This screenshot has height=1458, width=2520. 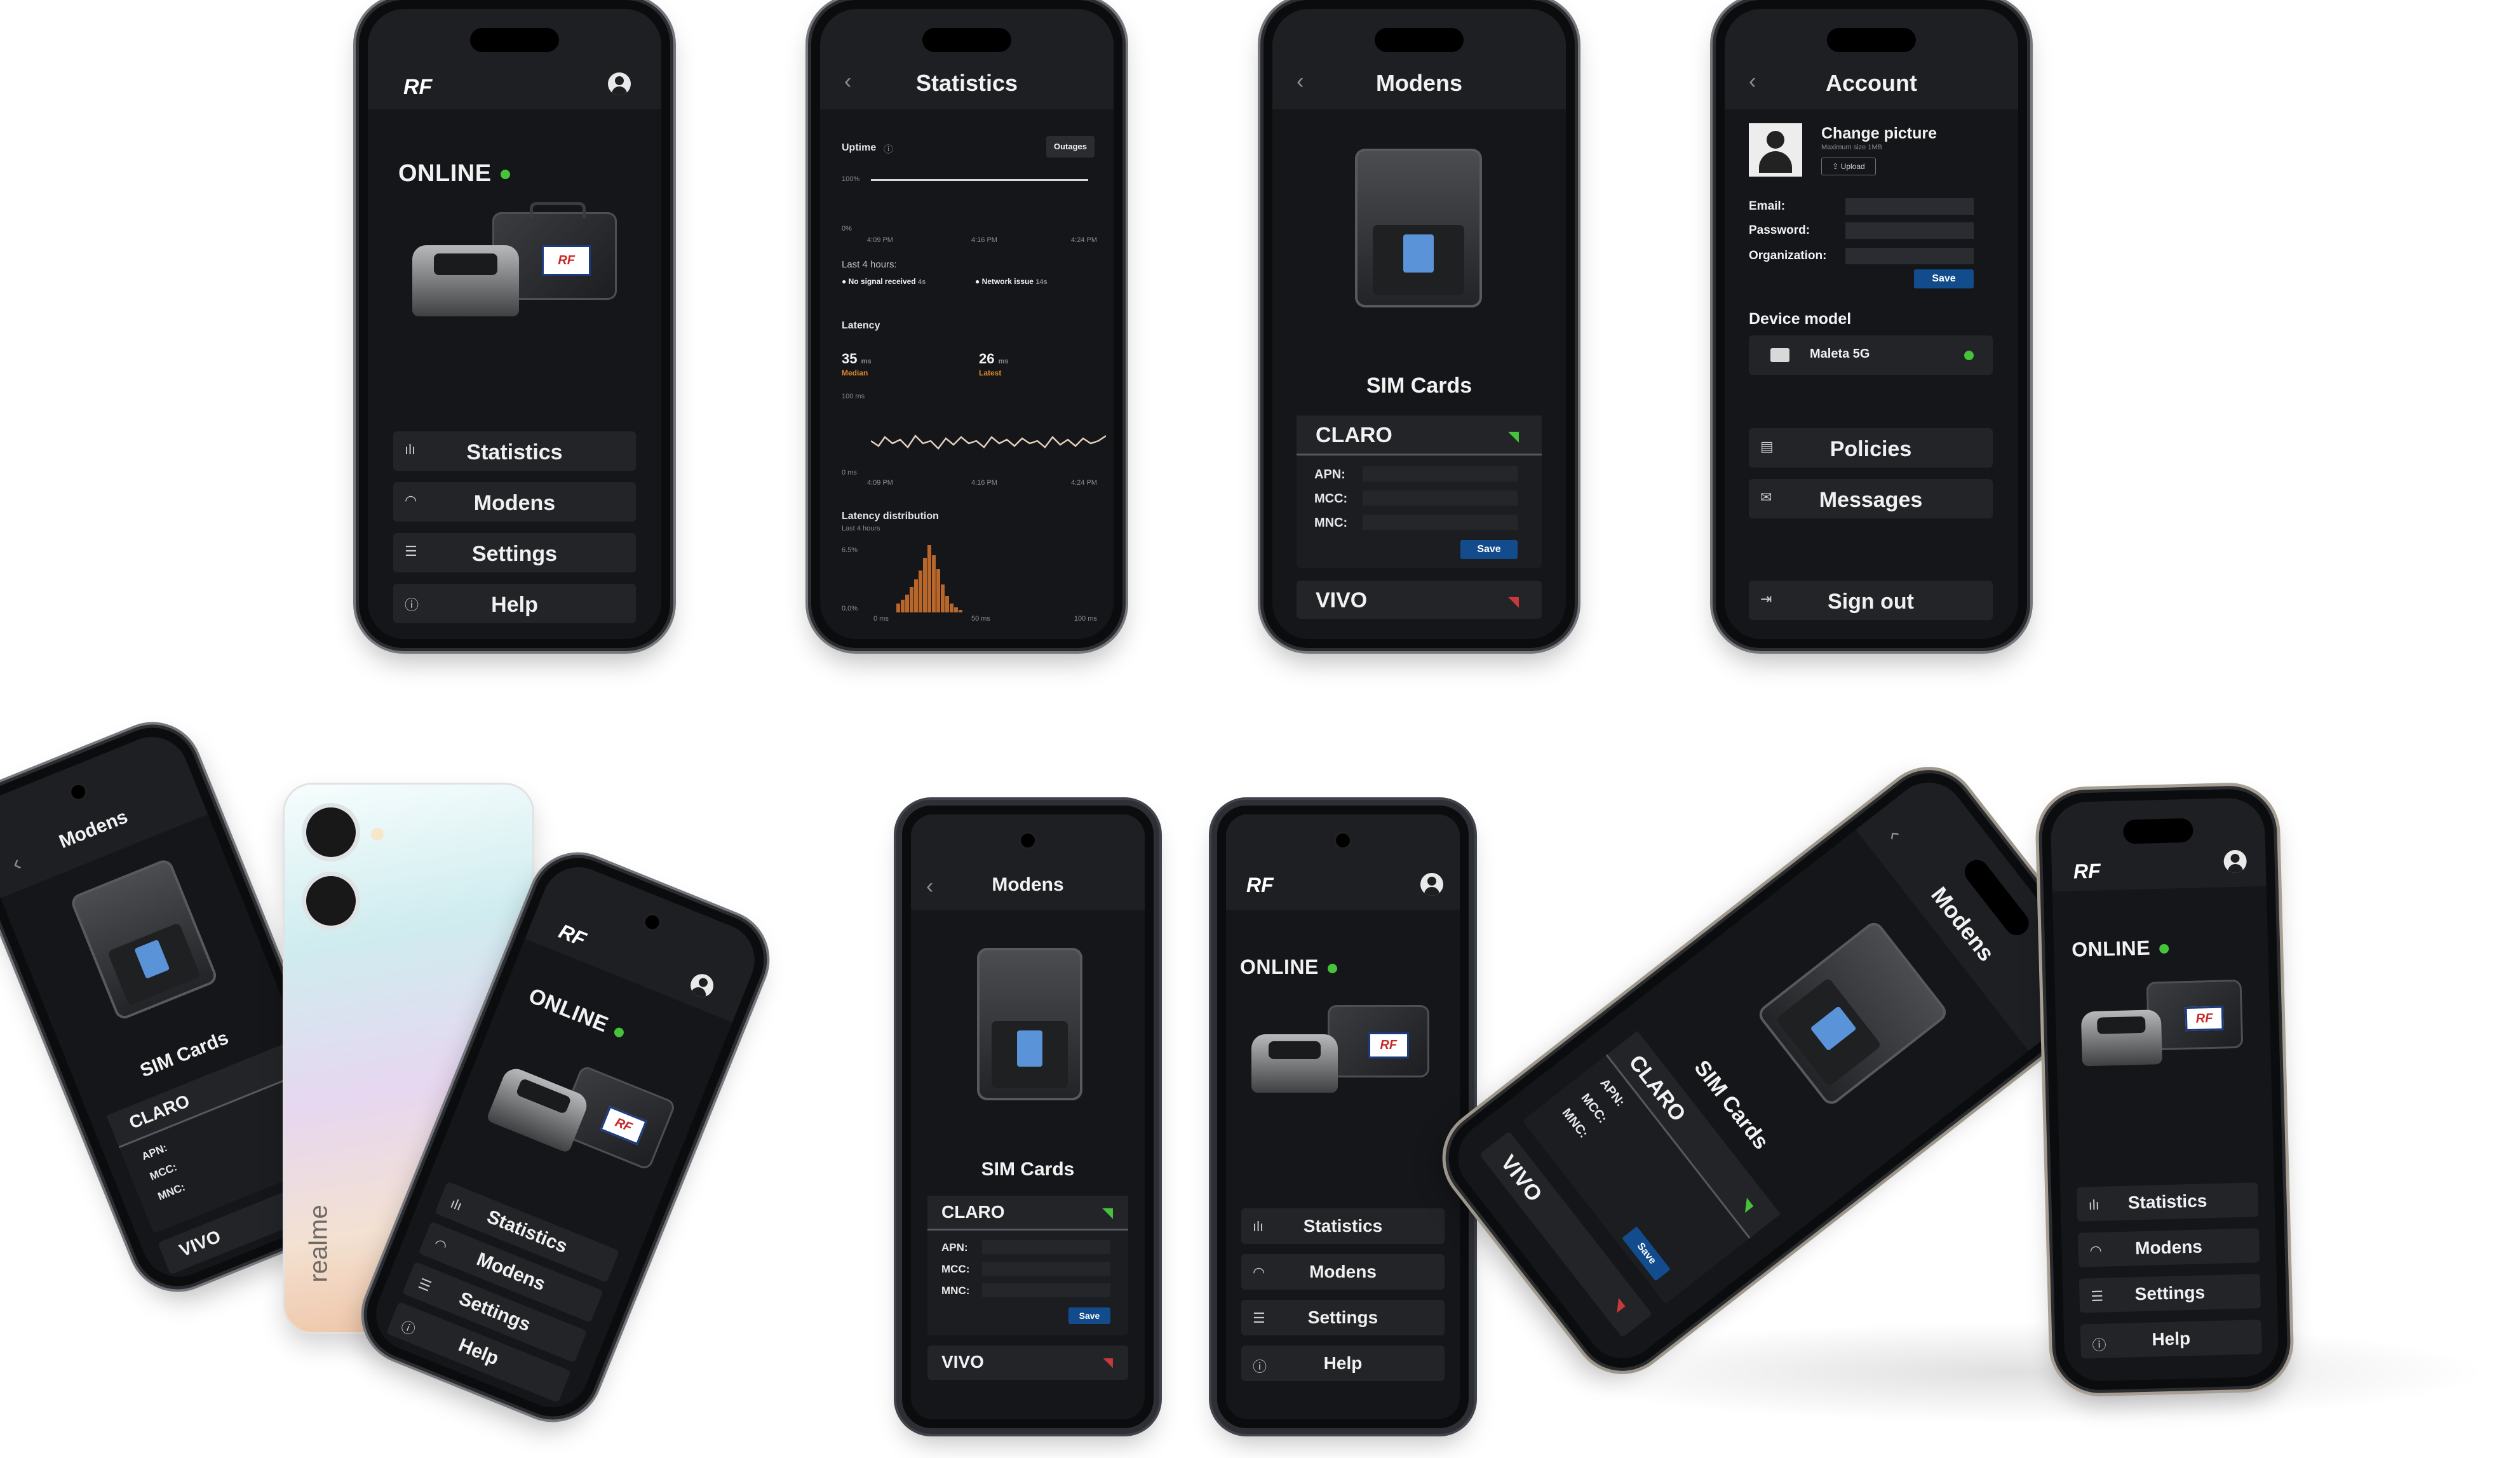 What do you see at coordinates (850, 550) in the screenshot?
I see `dist-y-top: 6.5%` at bounding box center [850, 550].